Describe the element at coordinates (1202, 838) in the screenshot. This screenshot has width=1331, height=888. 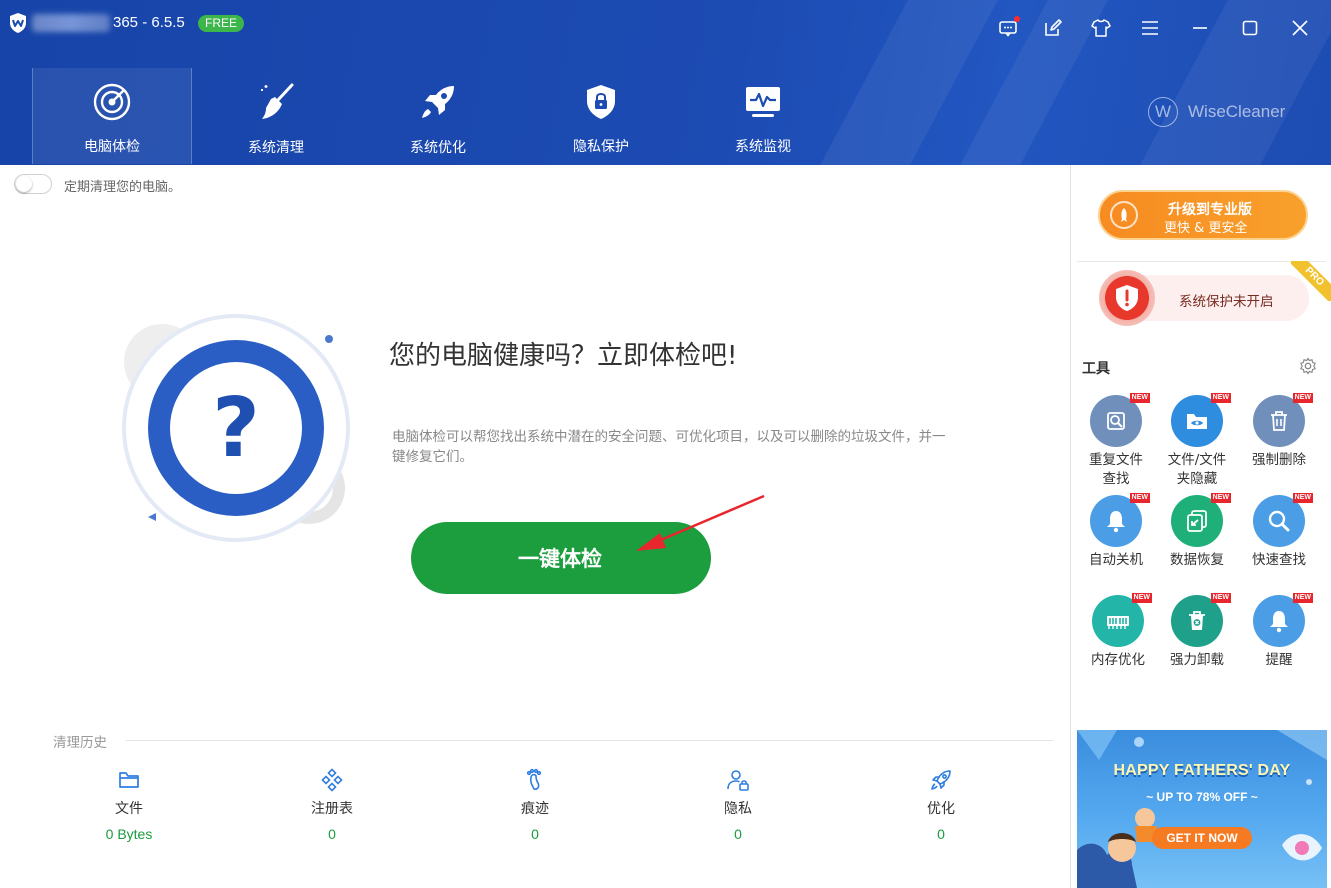
I see `ad-get-it-now-button: GET IT NOW` at that location.